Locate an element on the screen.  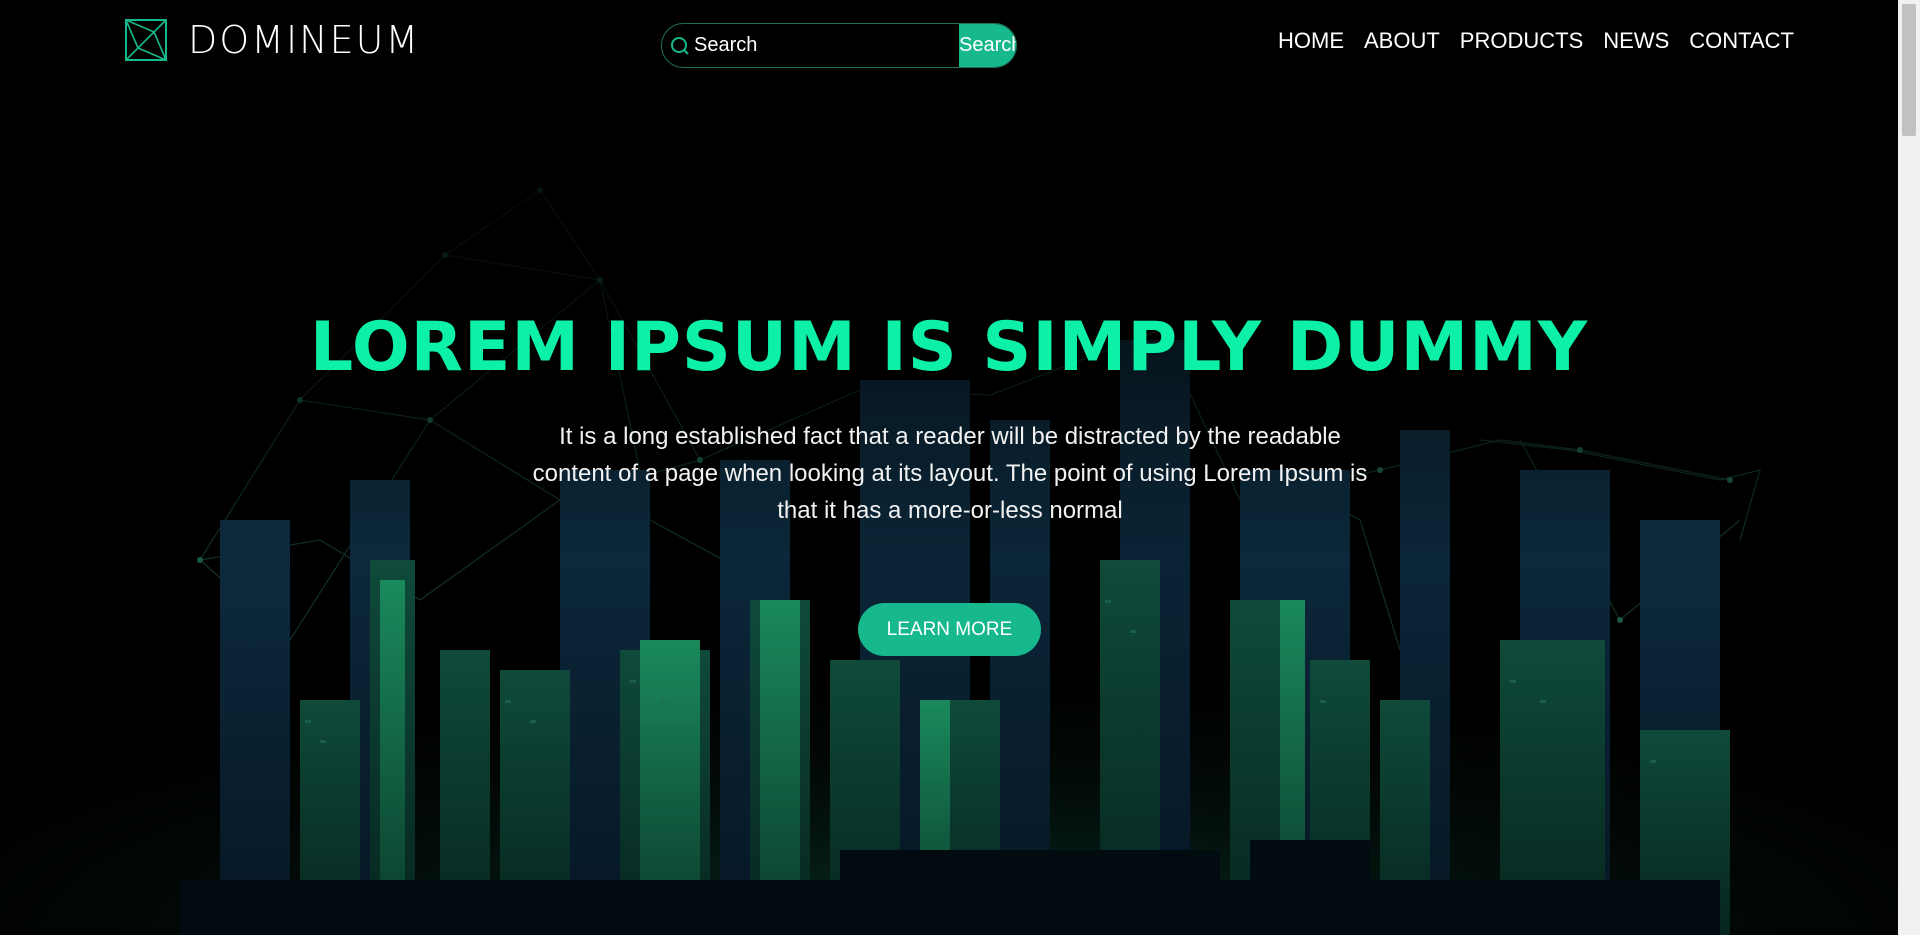
scrollbar-thumb is located at coordinates (1909, 70).